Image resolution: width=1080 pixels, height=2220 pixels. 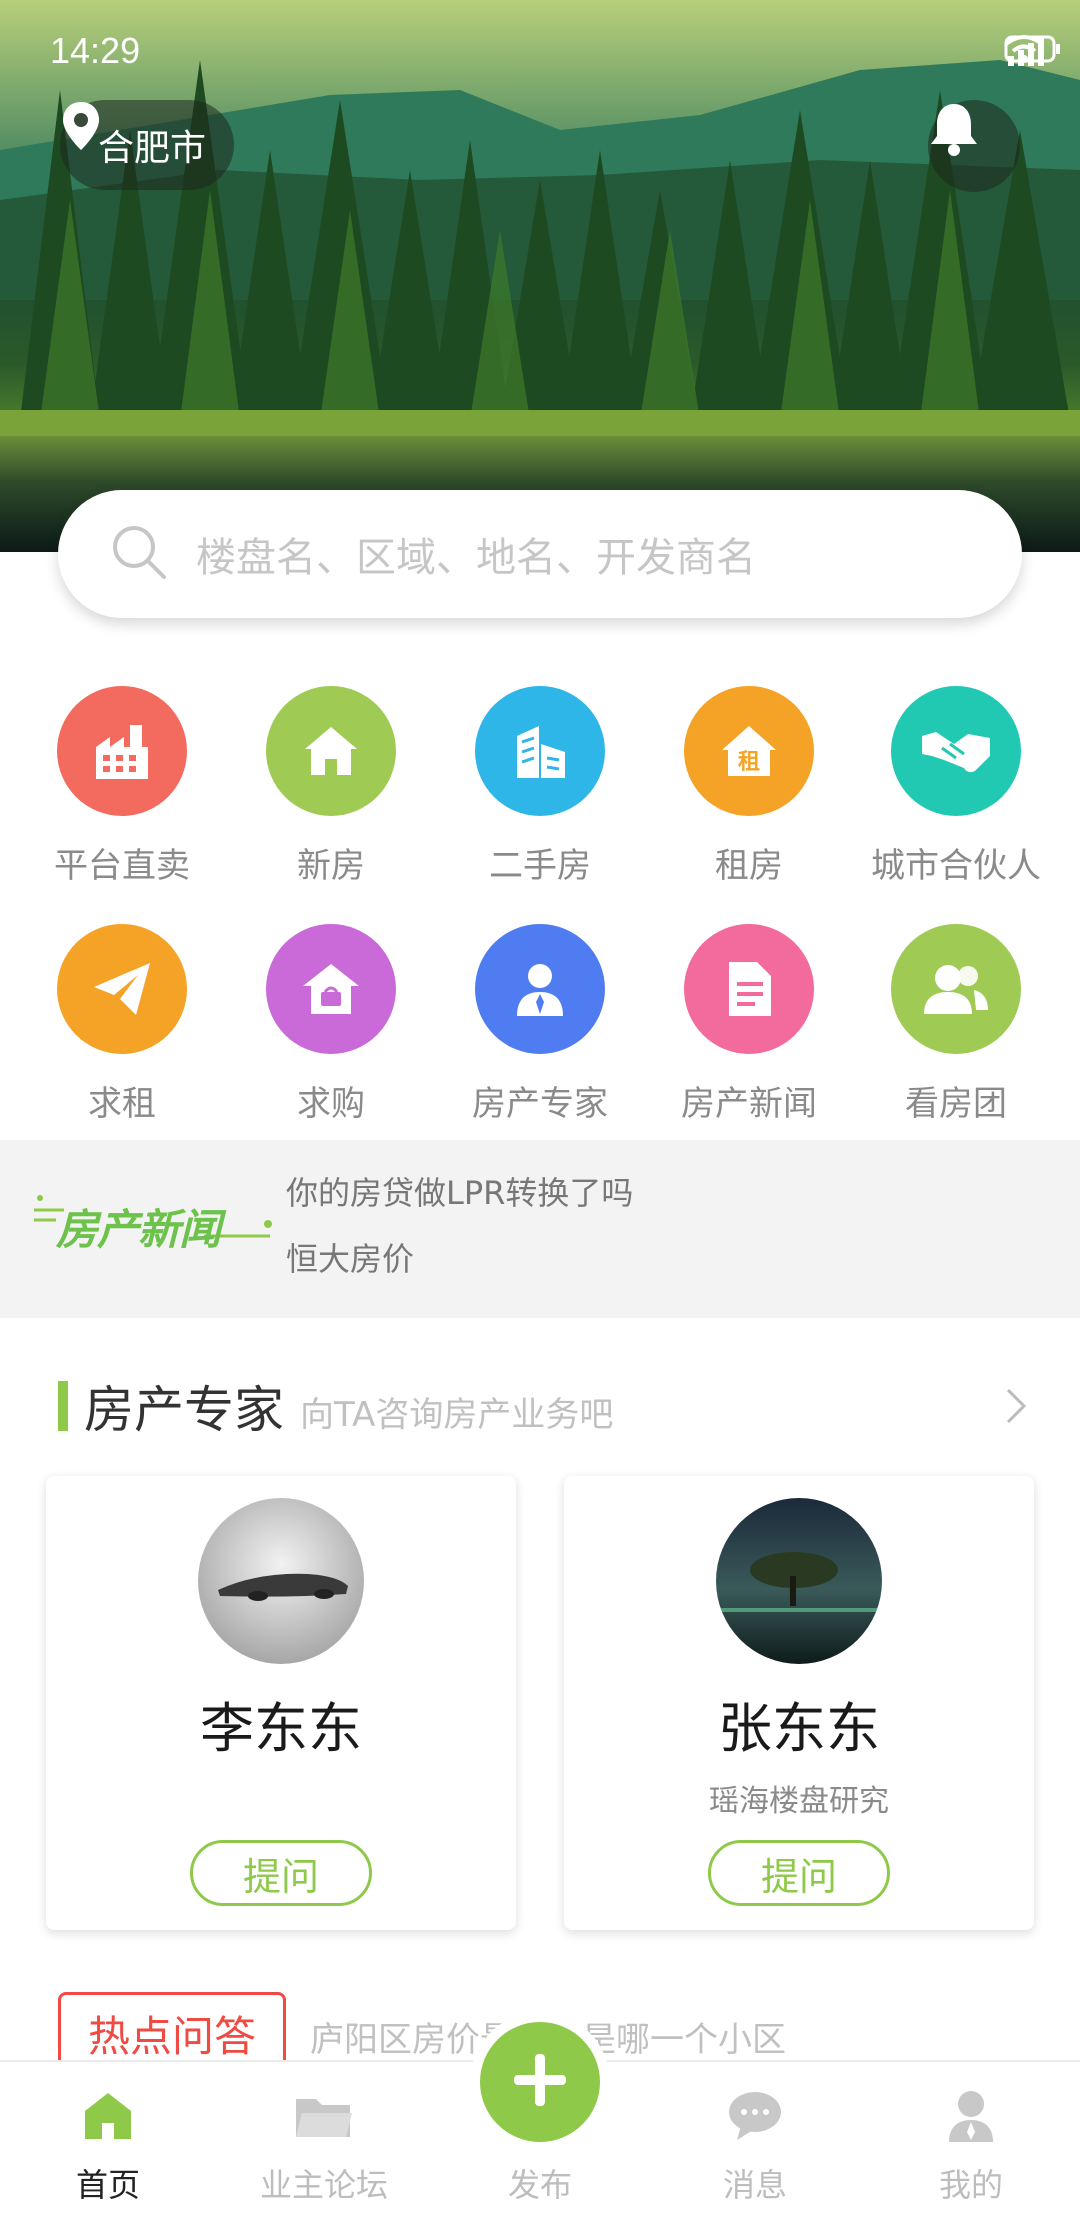 I want to click on category-label: 平台直卖, so click(x=122, y=866).